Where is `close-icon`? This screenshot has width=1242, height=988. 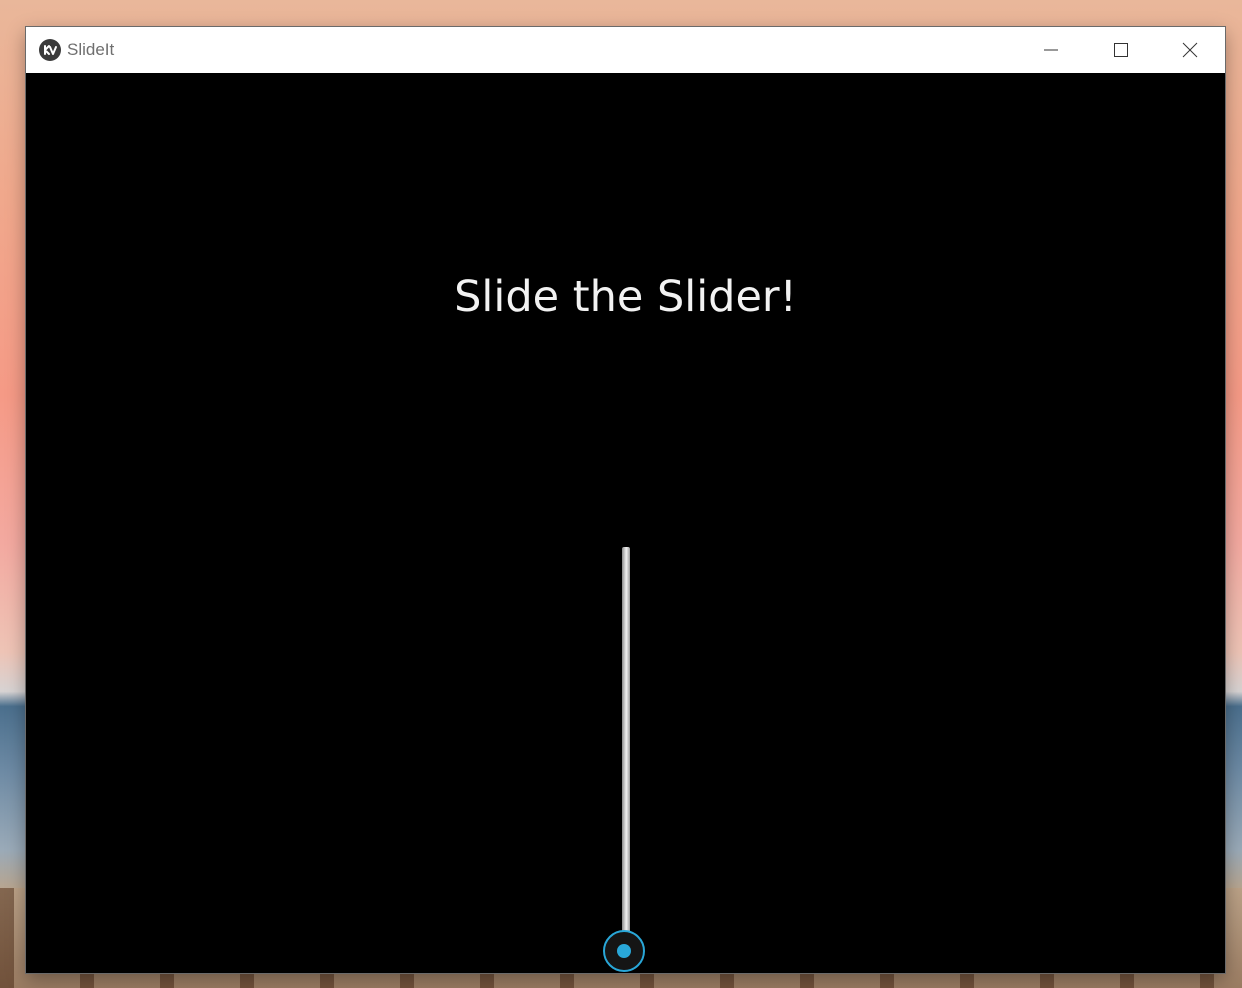
close-icon is located at coordinates (1190, 50).